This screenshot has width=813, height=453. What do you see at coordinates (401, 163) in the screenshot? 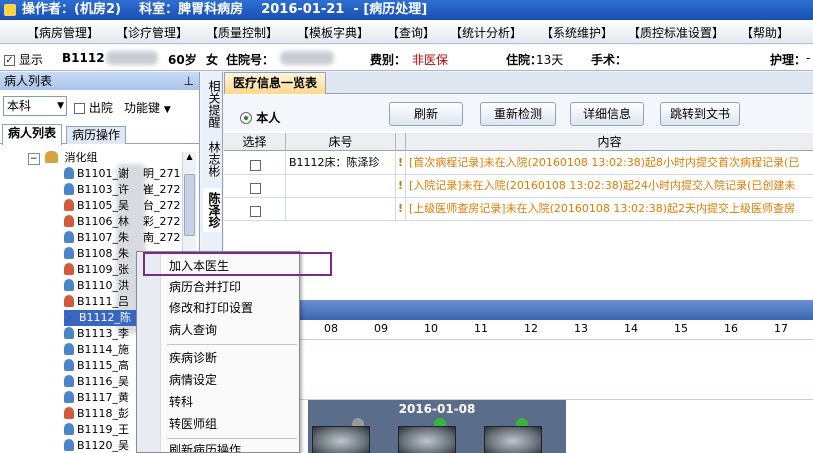
I see `warning-icon: !` at bounding box center [401, 163].